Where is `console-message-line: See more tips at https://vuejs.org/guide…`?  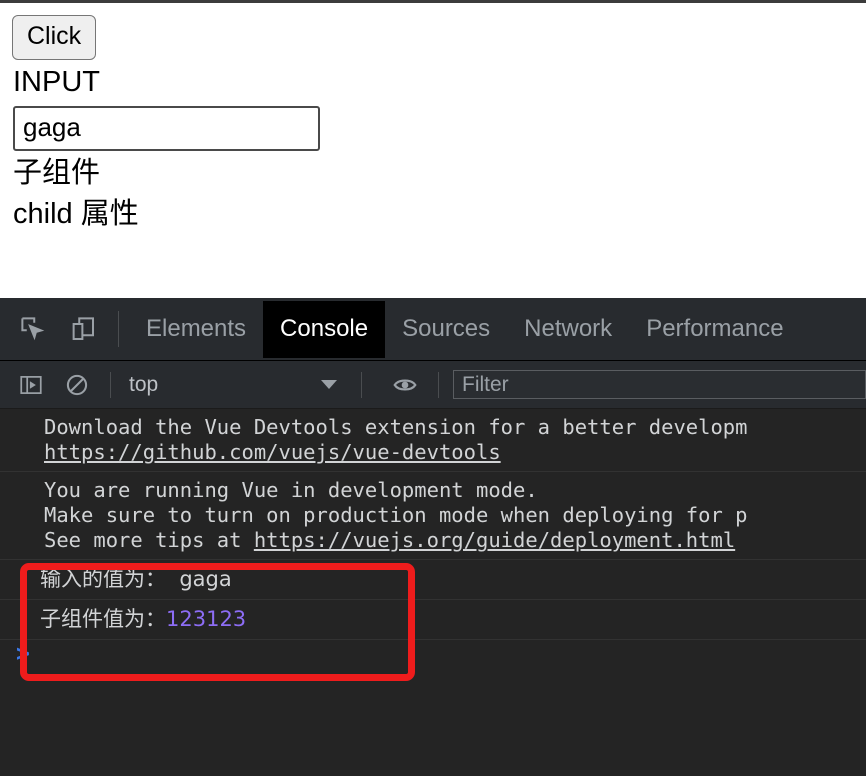 console-message-line: See more tips at https://vuejs.org/guide… is located at coordinates (455, 540).